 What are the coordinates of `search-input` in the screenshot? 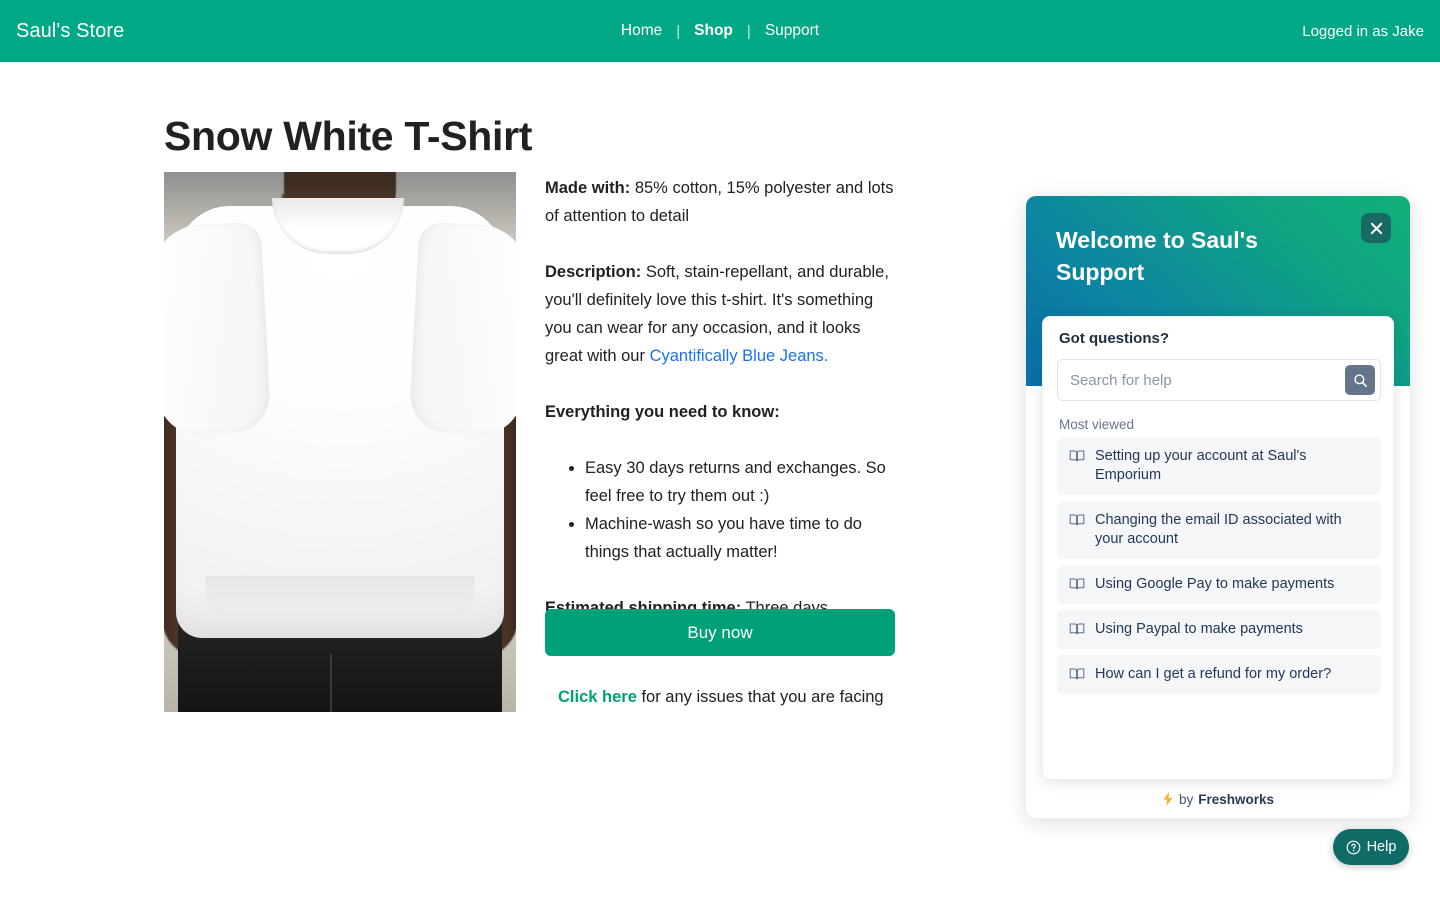 It's located at (1201, 380).